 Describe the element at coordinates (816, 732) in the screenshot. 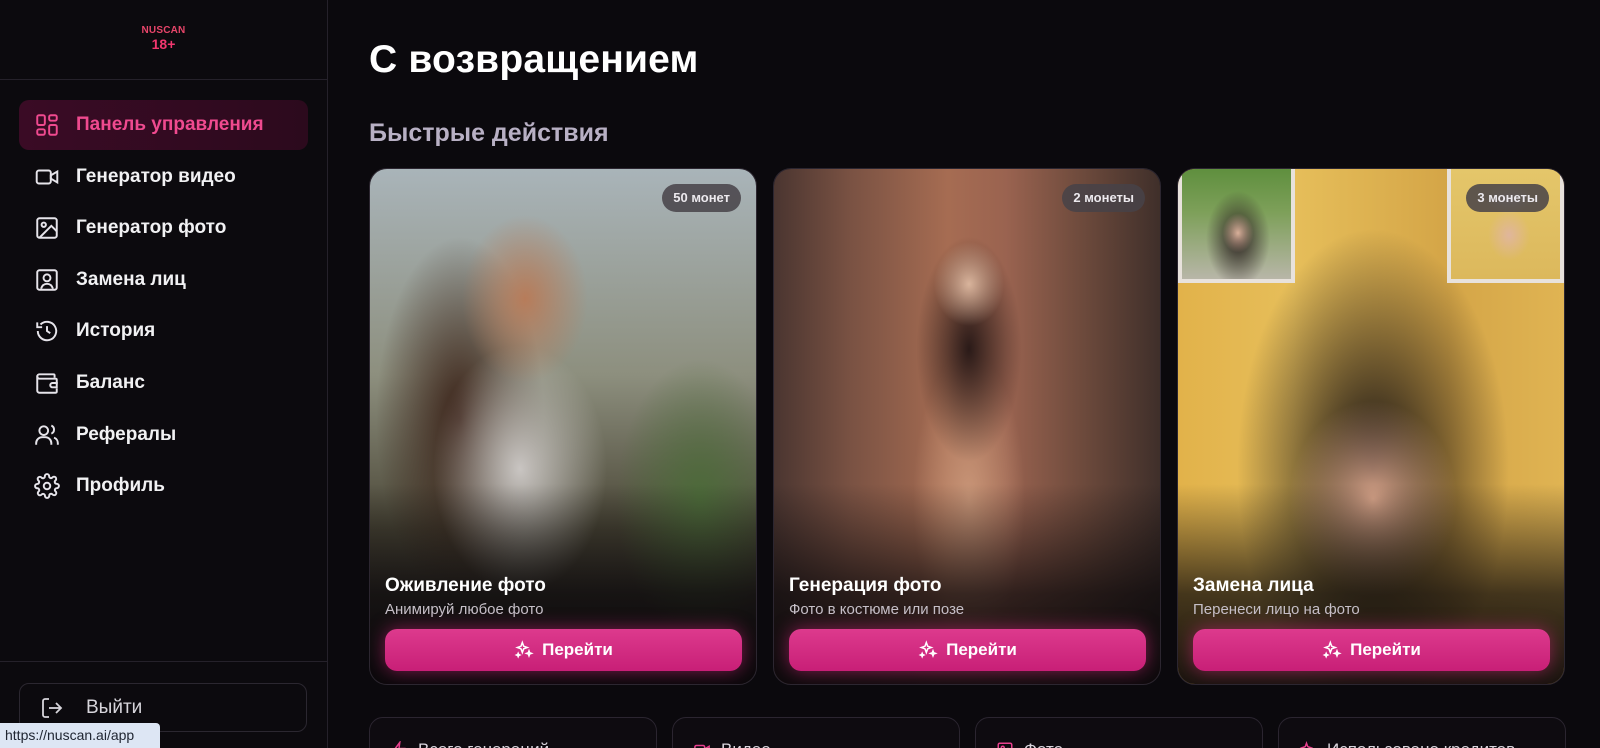

I see `stat-card-videos: Видео` at that location.